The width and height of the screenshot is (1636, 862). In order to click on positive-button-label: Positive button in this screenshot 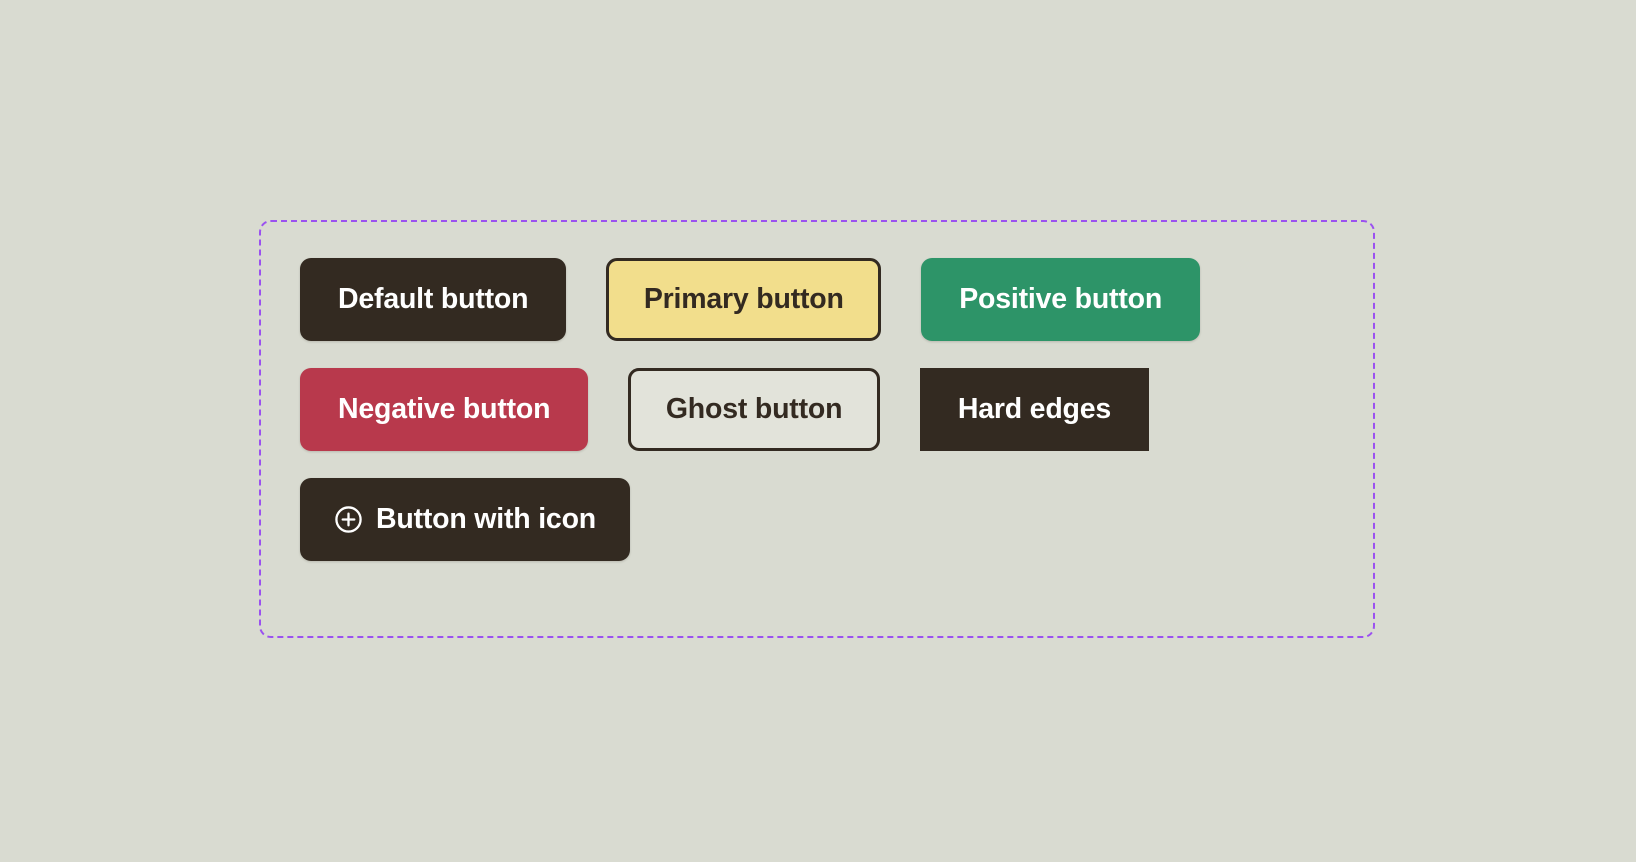, I will do `click(1061, 299)`.